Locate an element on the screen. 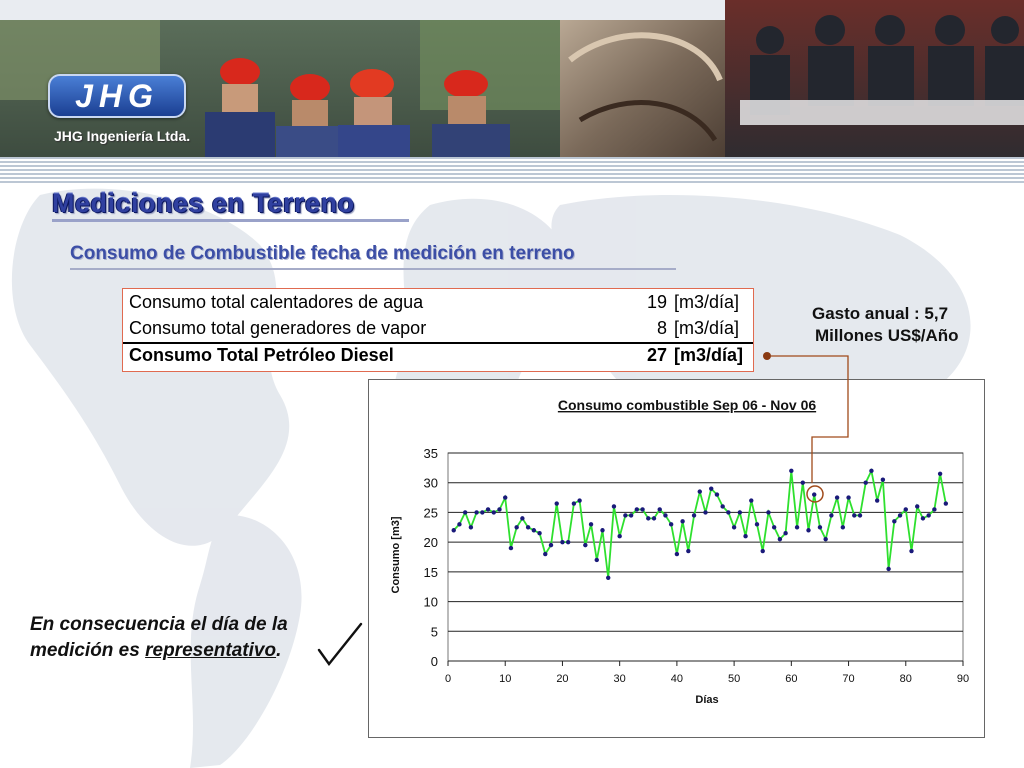 The width and height of the screenshot is (1024, 768). x-tick-label: 30 is located at coordinates (620, 679).